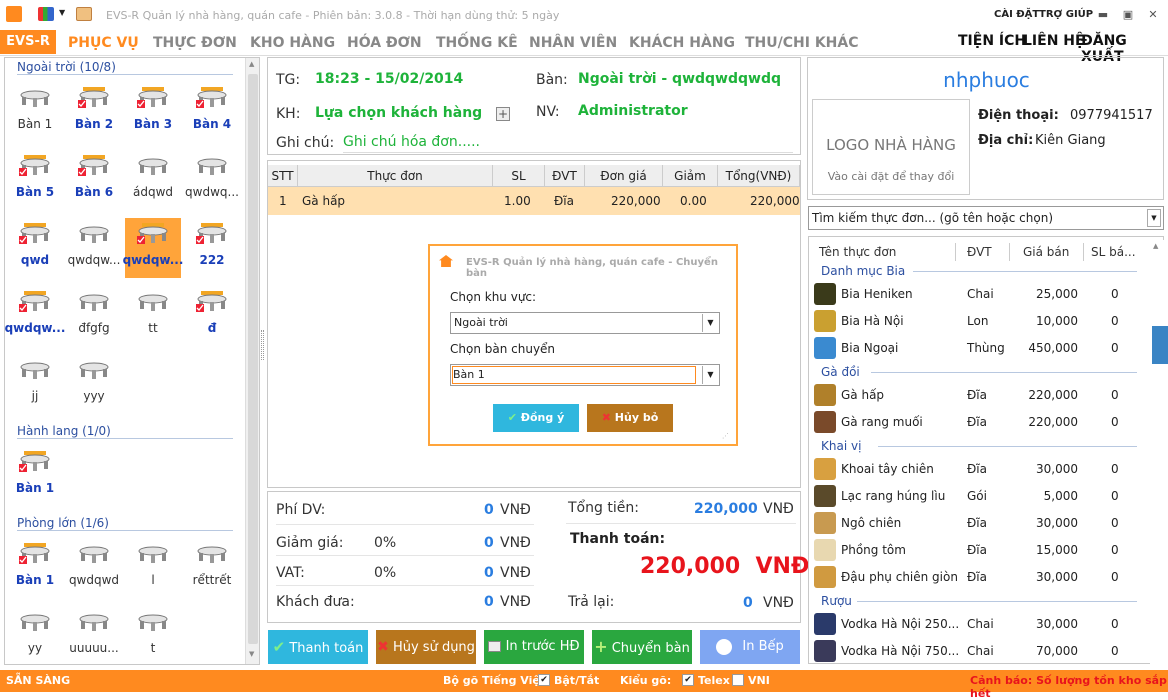  I want to click on menu-item-row: Khoai tây chiên Đĩa 30,000 0, so click(980, 469).